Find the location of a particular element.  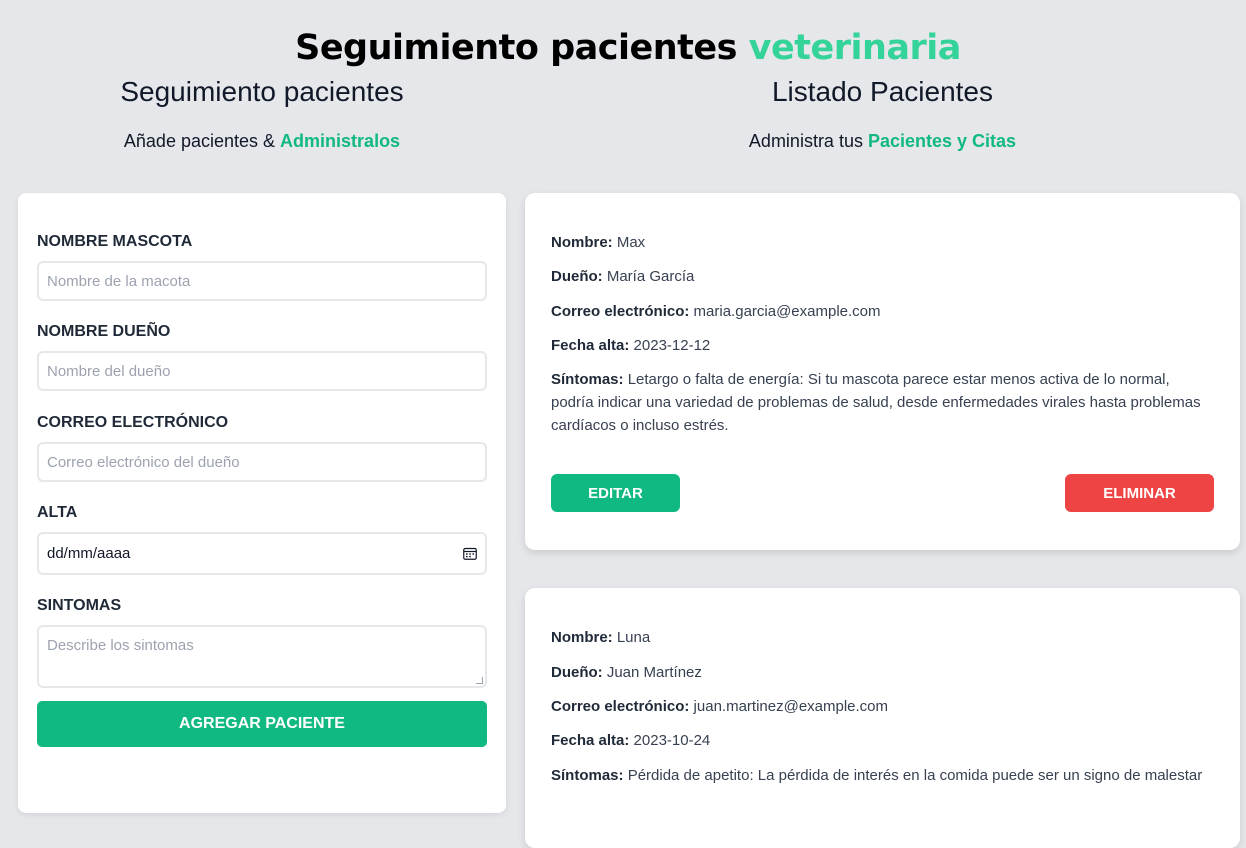

add-patient-button: AGREGAR PACIENTE is located at coordinates (262, 724).